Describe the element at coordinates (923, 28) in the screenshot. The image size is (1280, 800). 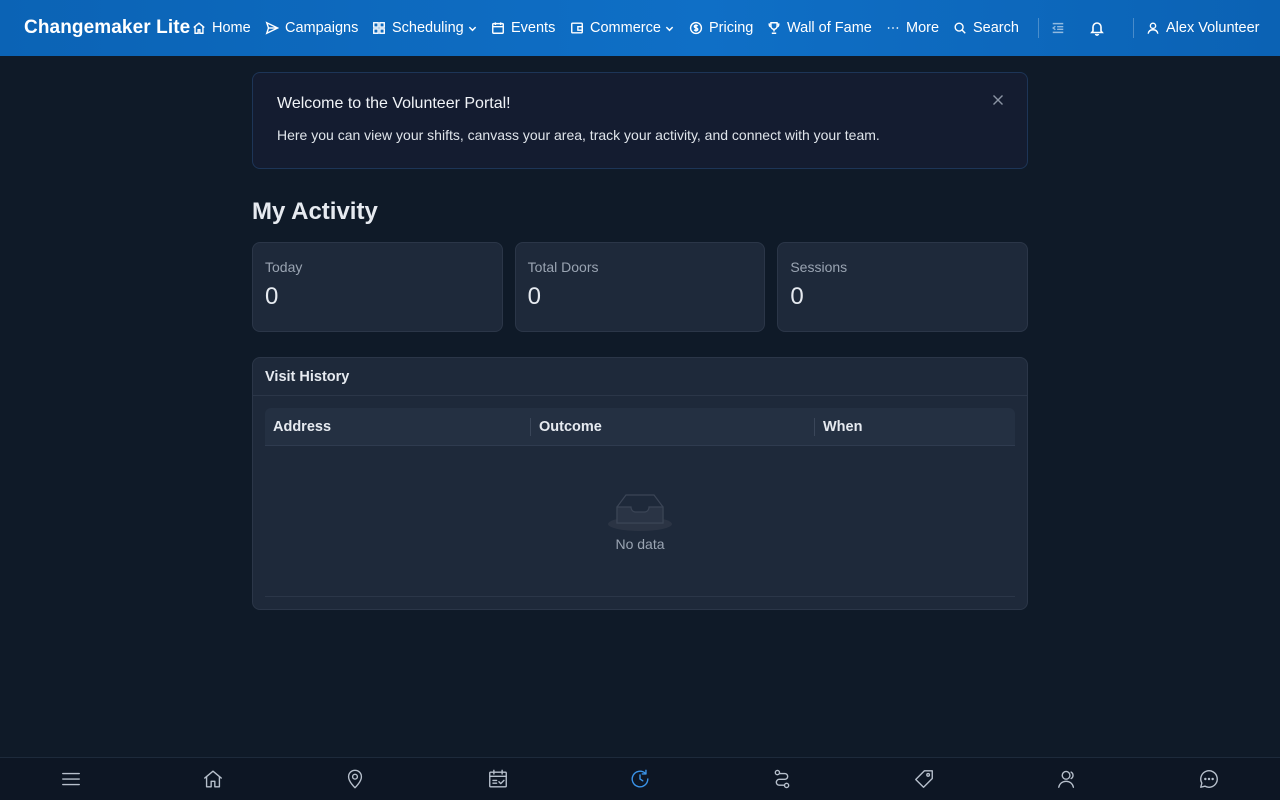
I see `nav-label: More` at that location.